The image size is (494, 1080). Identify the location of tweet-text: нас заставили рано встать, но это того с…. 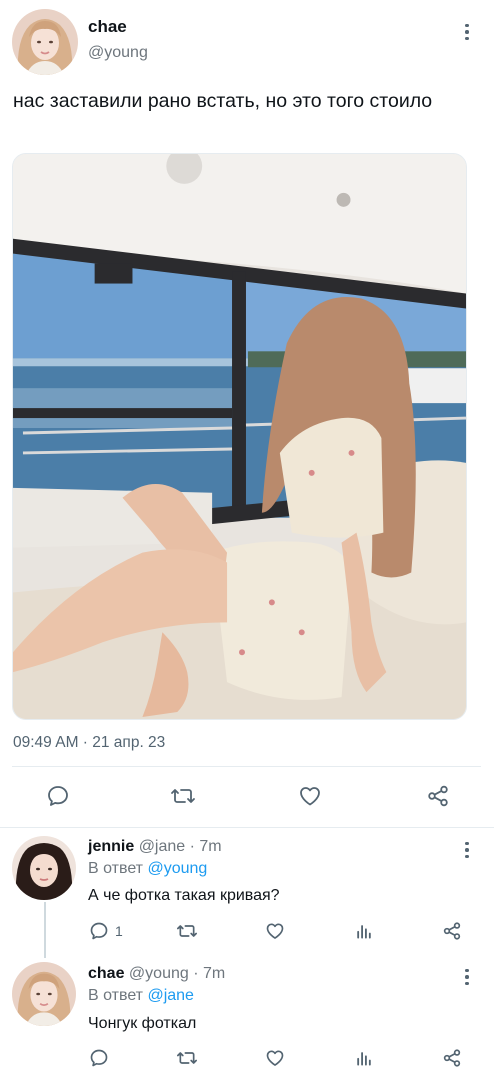
(223, 101).